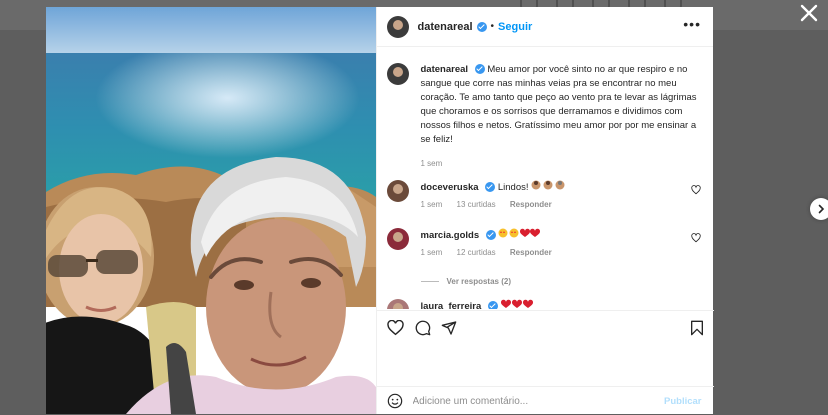  Describe the element at coordinates (563, 235) in the screenshot. I see `comment-text: marcia.golds` at that location.